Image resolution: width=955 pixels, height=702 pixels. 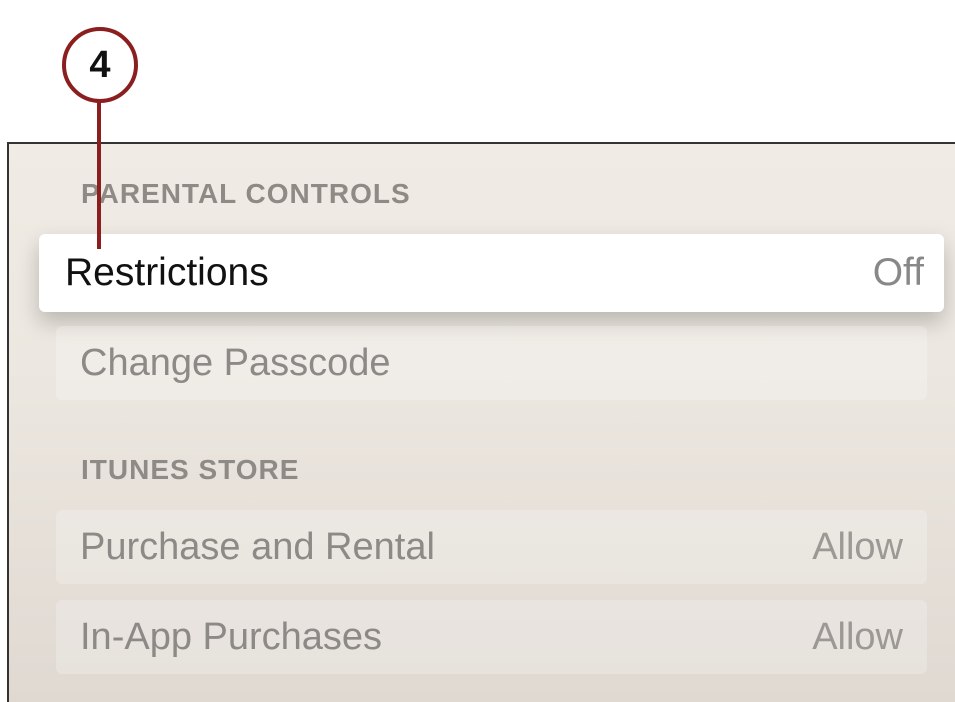 I want to click on purchase-and-rental-label: Purchase and Rental, so click(x=257, y=546).